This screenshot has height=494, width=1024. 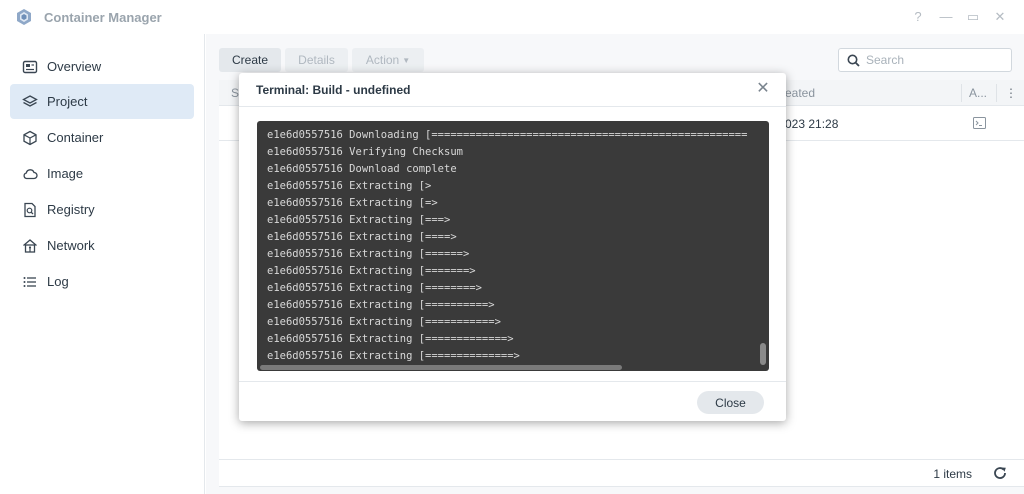 I want to click on image-icon, so click(x=30, y=173).